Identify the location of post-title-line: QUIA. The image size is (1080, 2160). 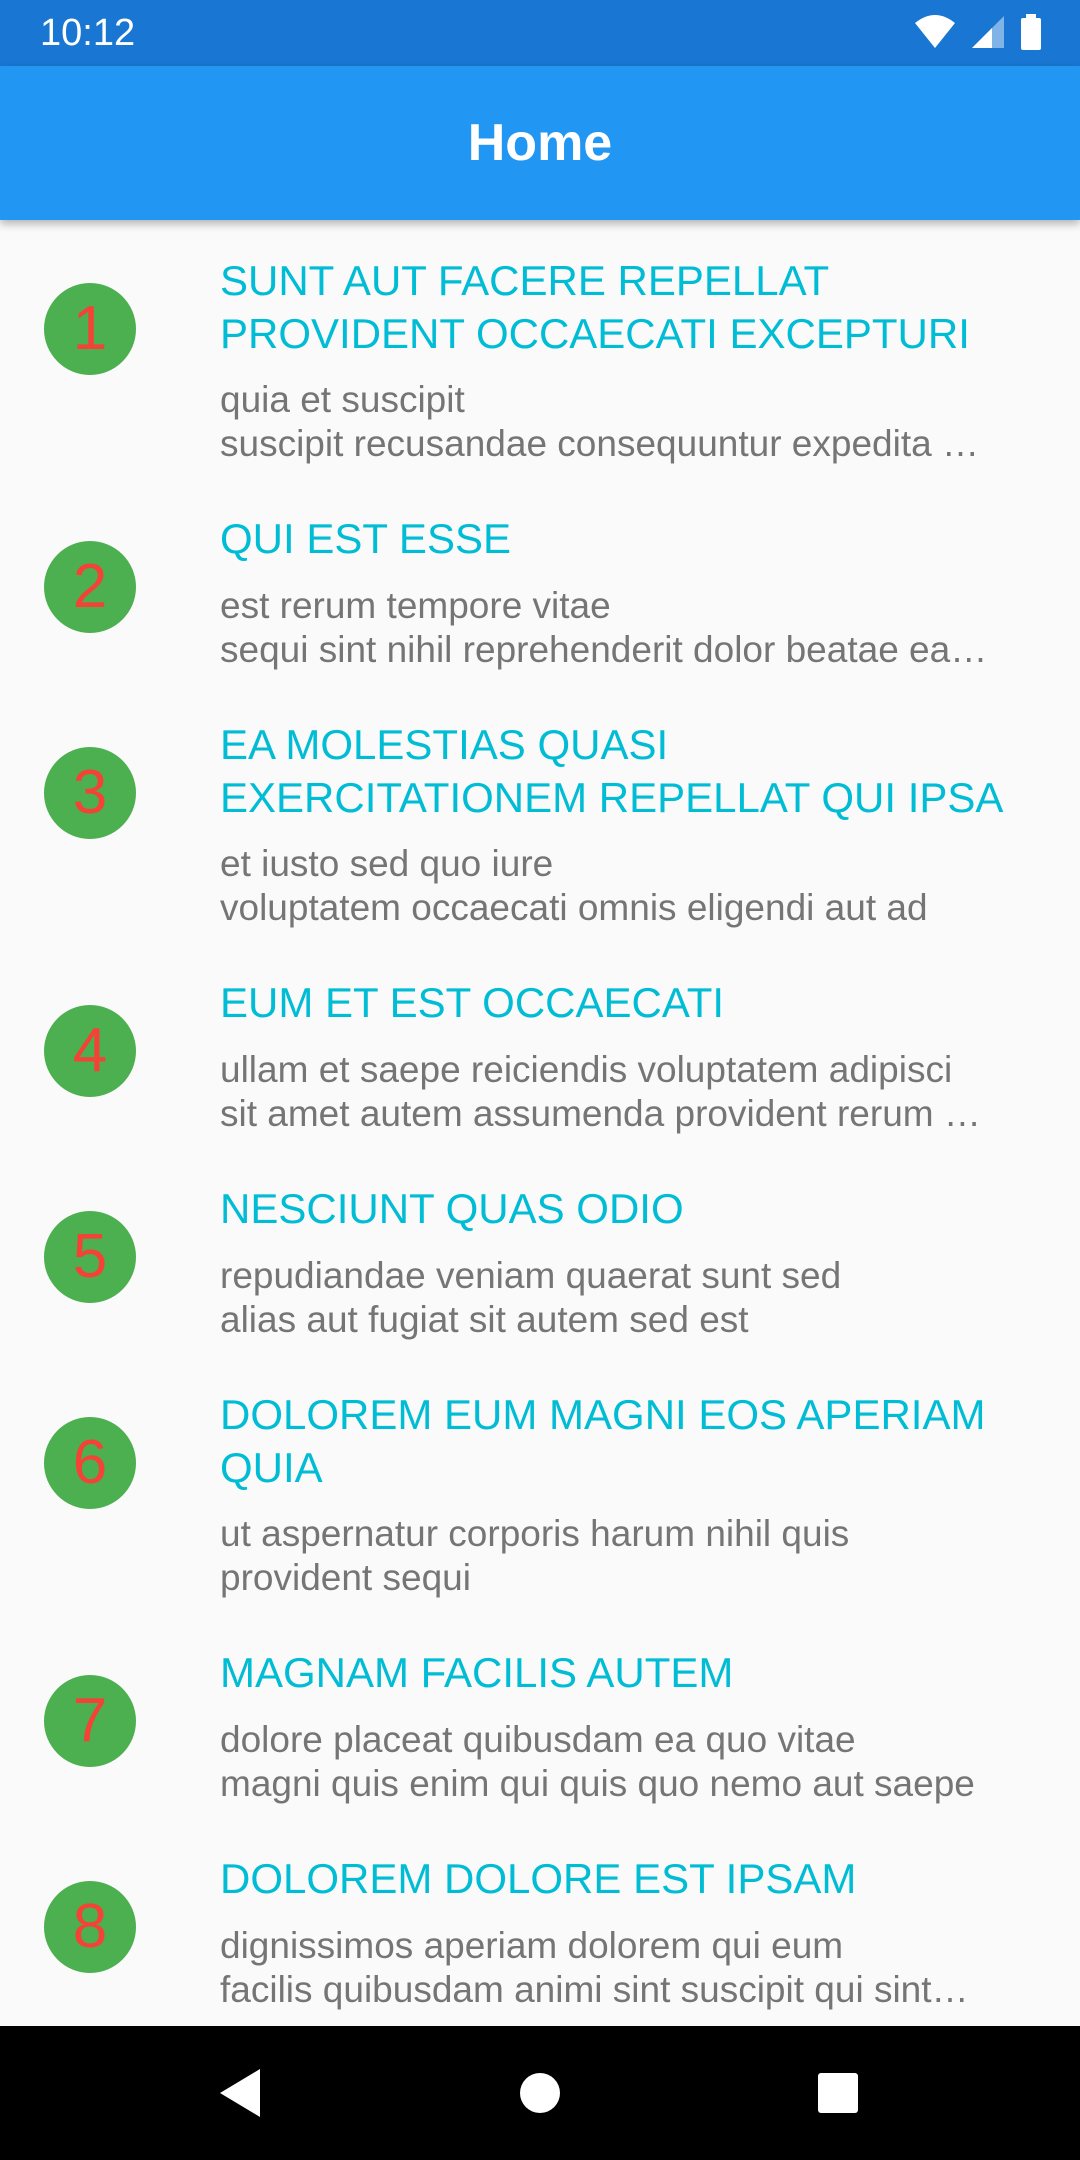
(271, 1467).